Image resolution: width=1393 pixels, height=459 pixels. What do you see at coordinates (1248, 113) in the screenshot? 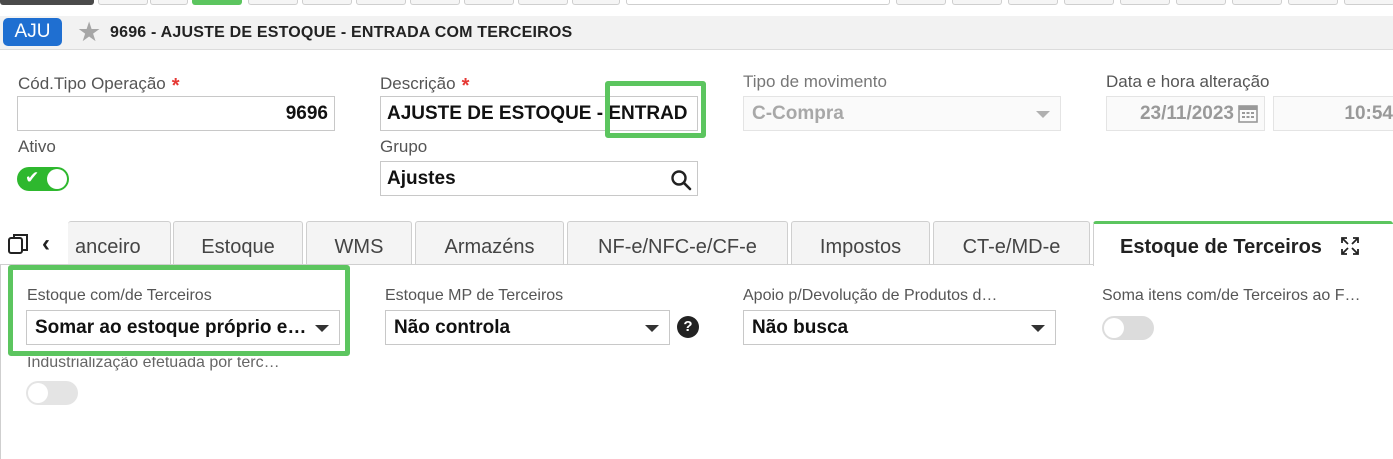
I see `calendar-icon` at bounding box center [1248, 113].